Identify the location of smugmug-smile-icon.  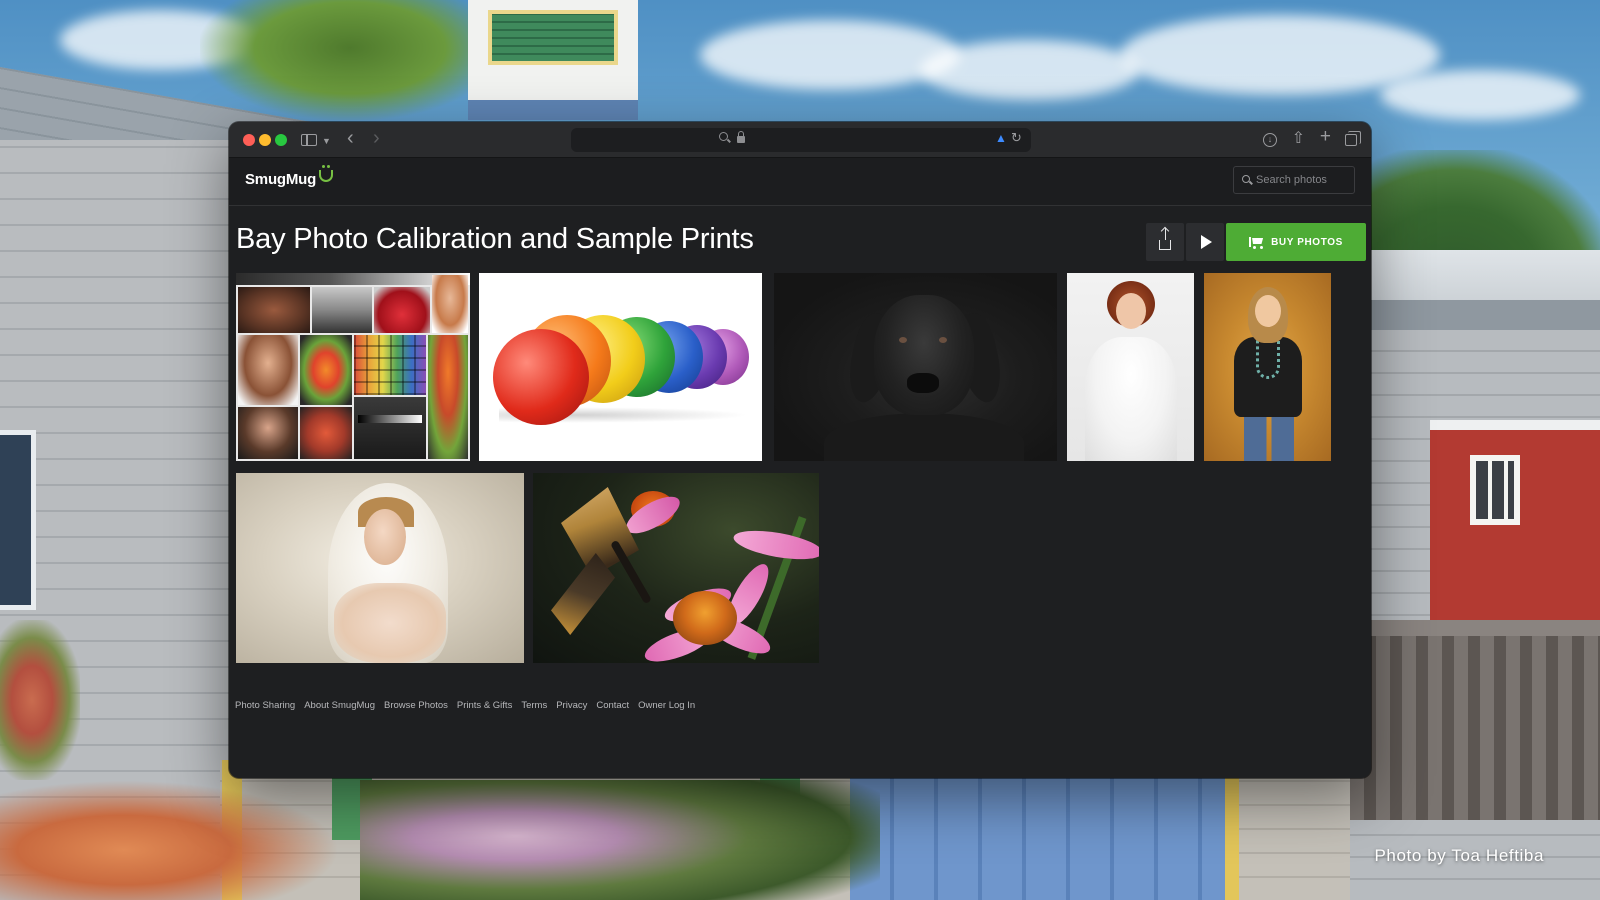
(326, 173).